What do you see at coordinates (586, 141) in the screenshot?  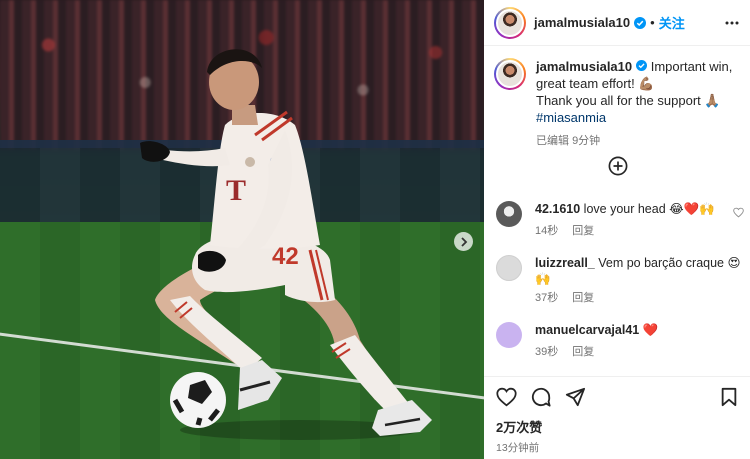 I see `caption-time: 9分钟` at bounding box center [586, 141].